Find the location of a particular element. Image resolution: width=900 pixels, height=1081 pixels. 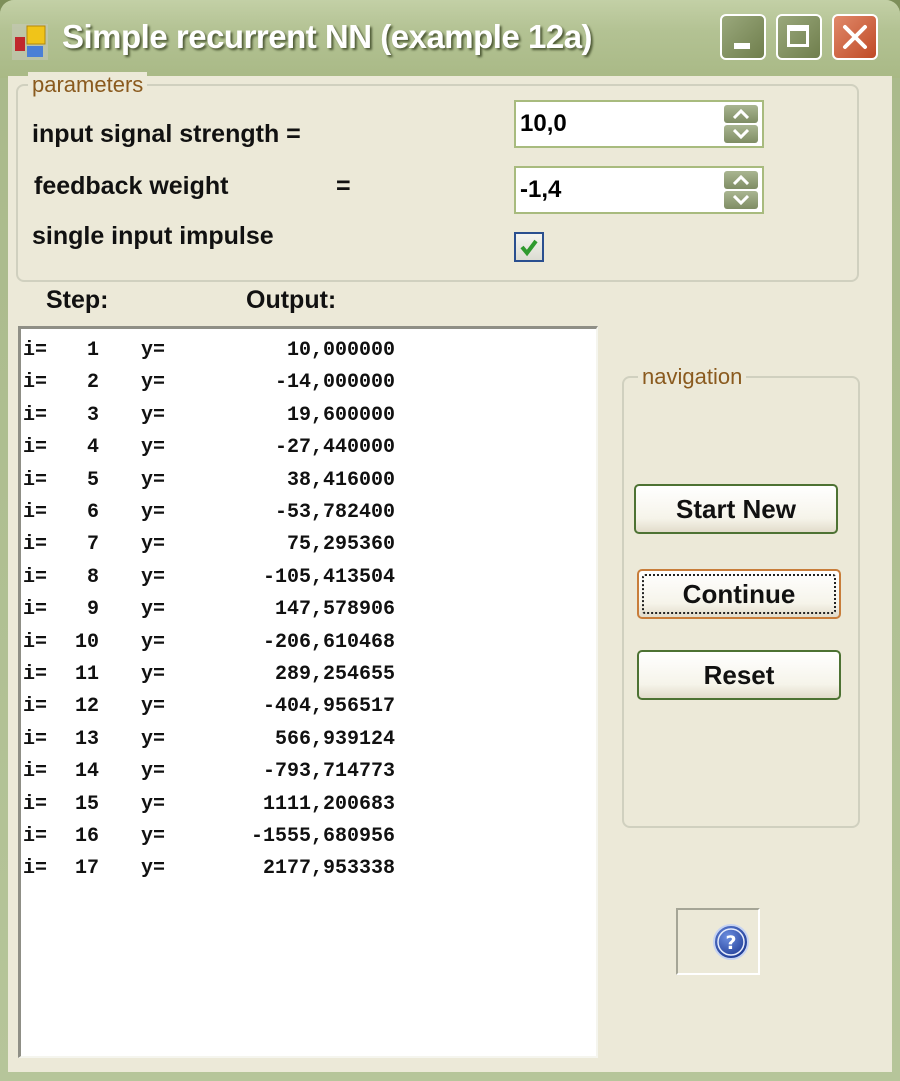

arrow-down-icon is located at coordinates (741, 134).